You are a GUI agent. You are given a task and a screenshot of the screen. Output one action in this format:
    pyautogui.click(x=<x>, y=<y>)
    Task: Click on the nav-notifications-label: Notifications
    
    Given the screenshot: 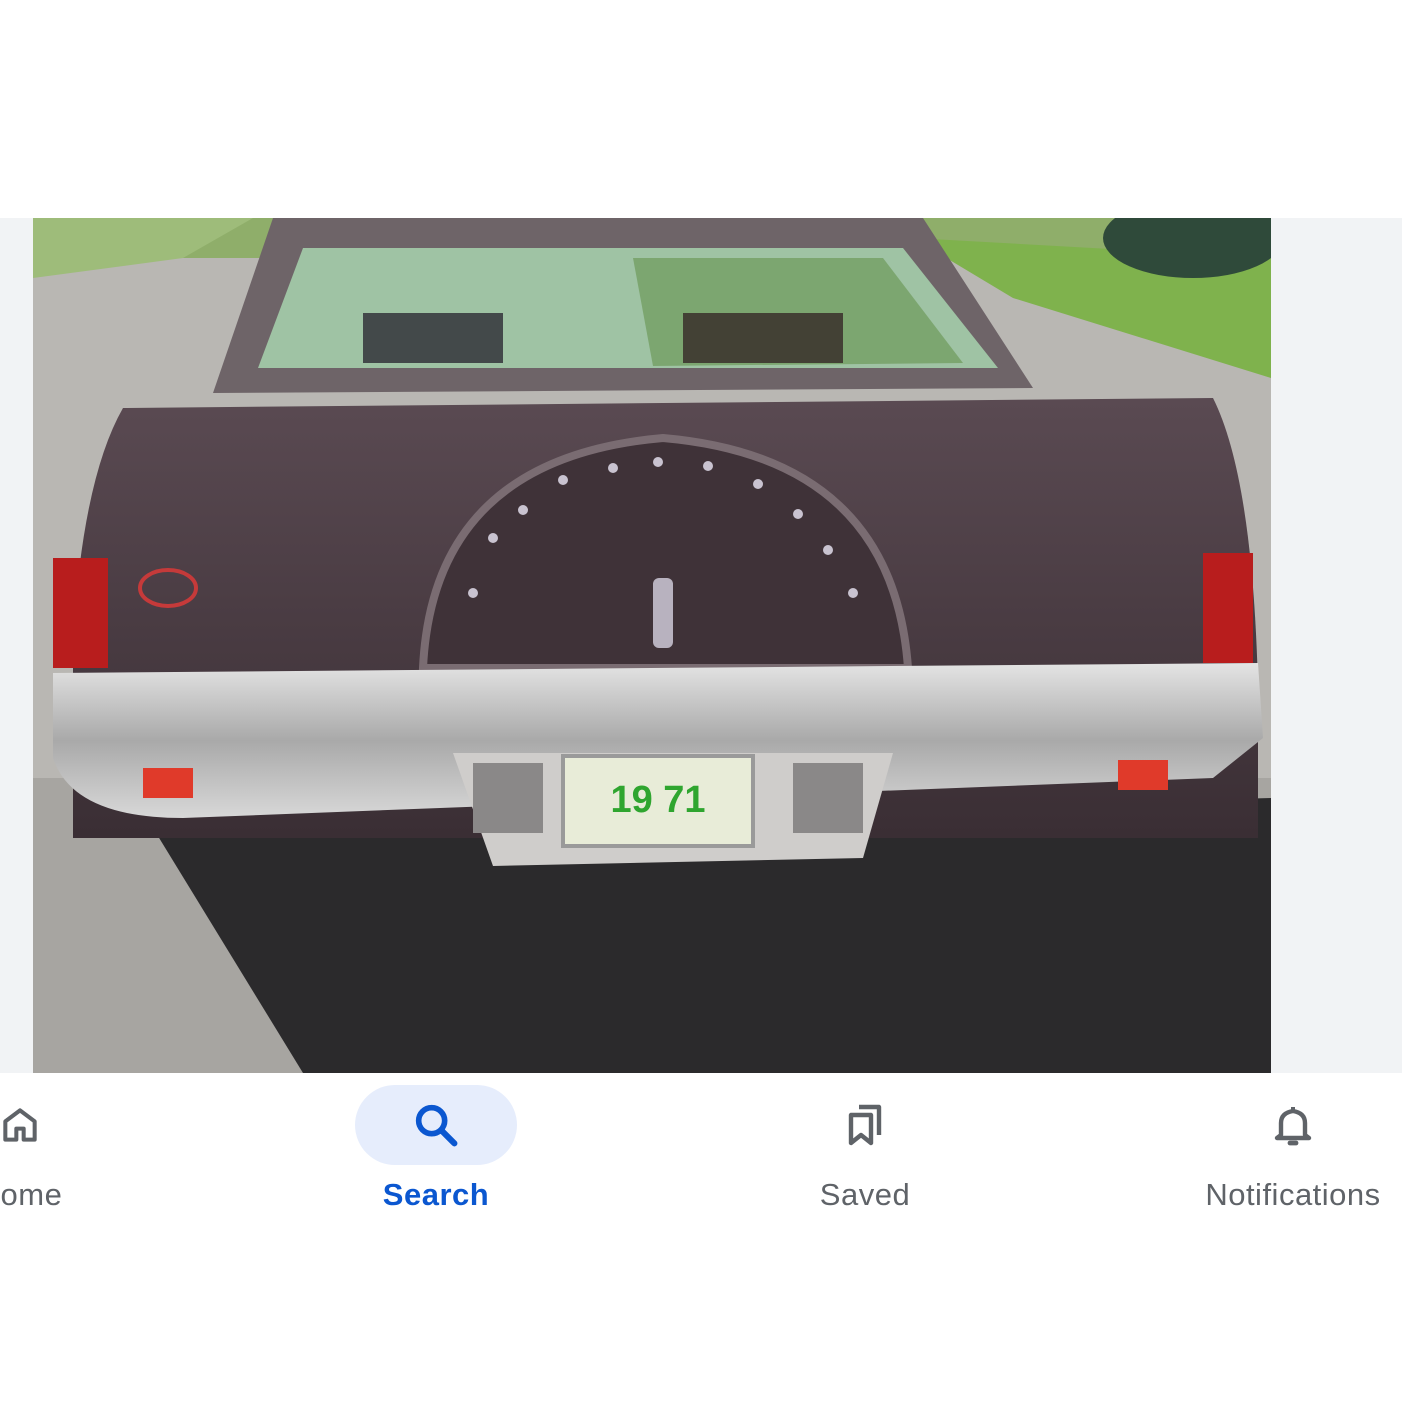 What is the action you would take?
    pyautogui.click(x=1293, y=1194)
    